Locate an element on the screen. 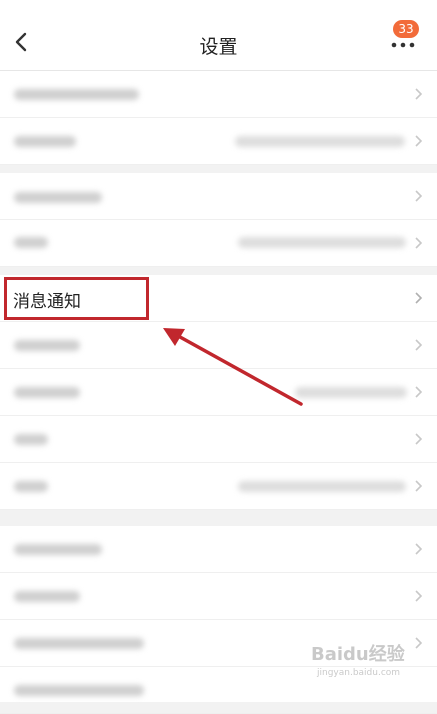 This screenshot has height=714, width=437. watermark-text: Baidu经验 is located at coordinates (358, 654).